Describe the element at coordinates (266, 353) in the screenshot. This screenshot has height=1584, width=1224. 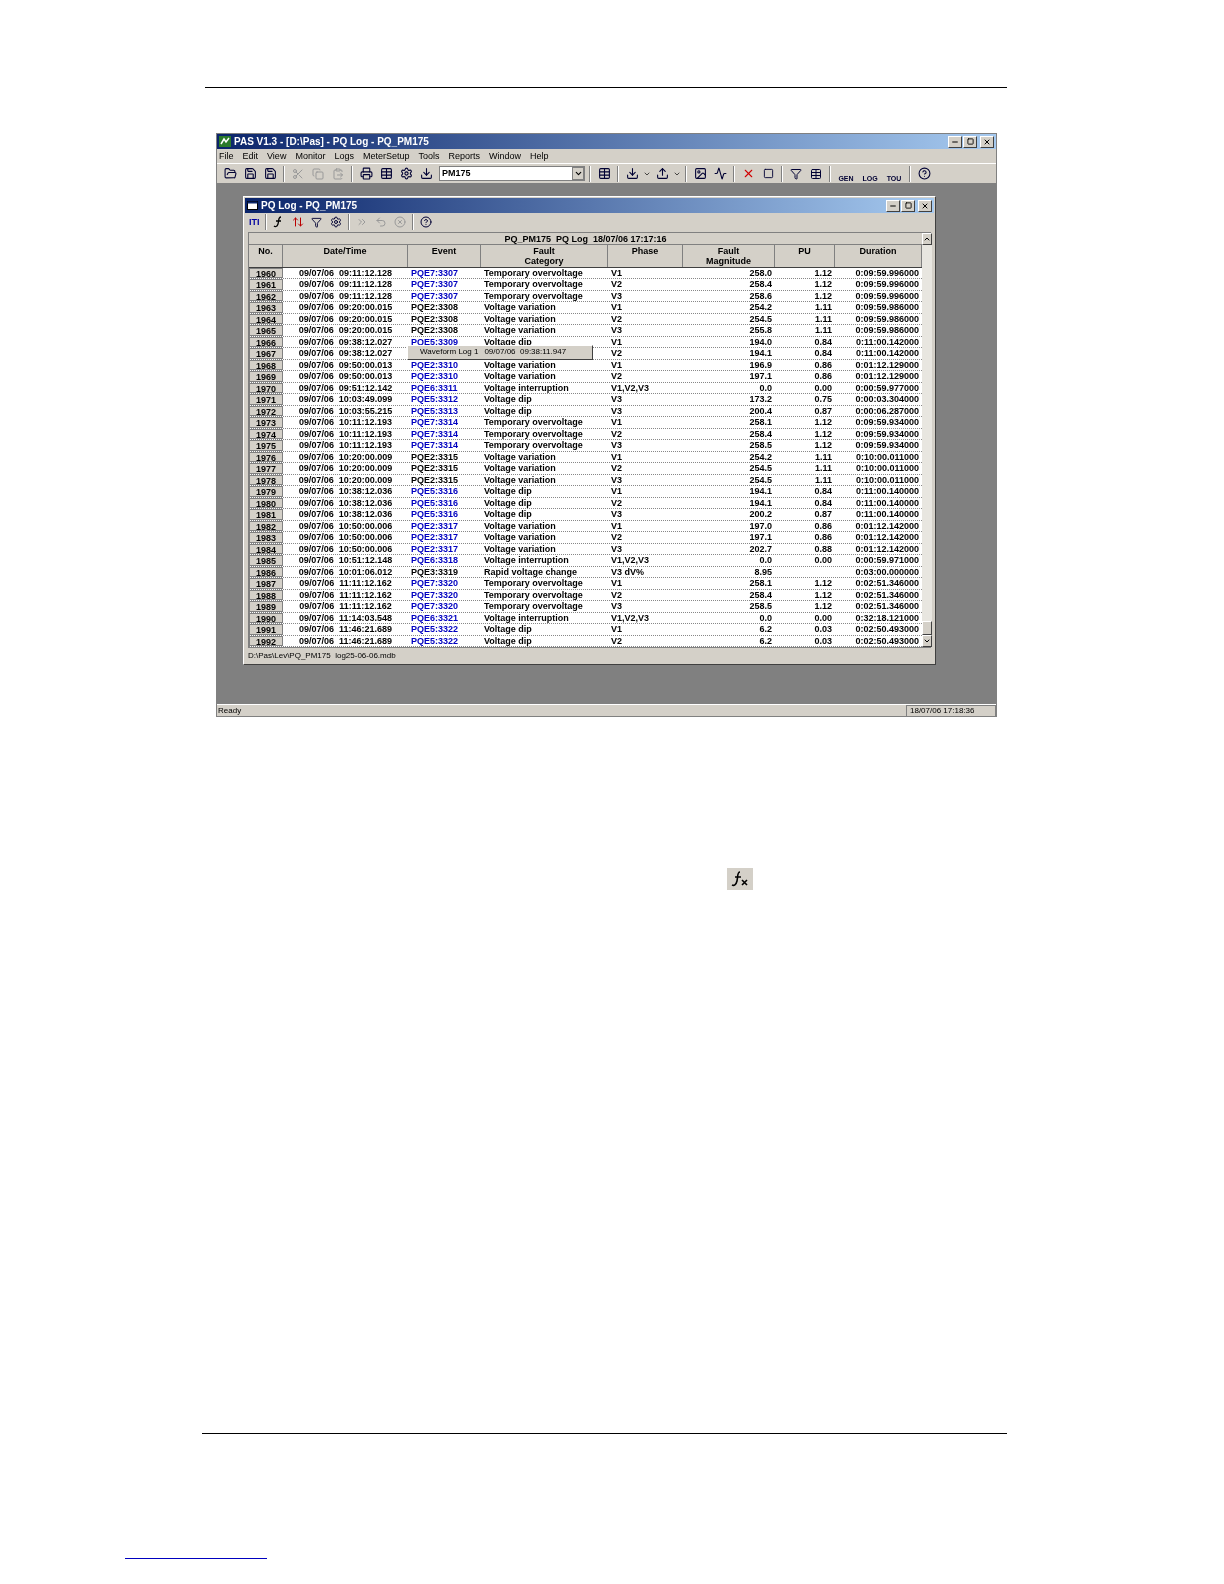
I see `row-number: 1967` at that location.